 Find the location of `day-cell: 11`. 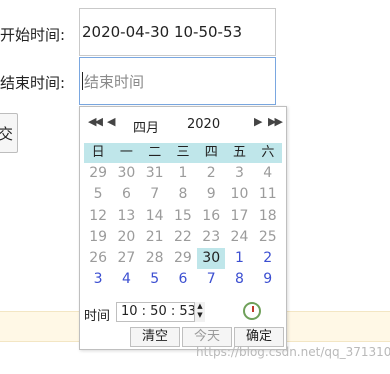

day-cell: 11 is located at coordinates (268, 194).